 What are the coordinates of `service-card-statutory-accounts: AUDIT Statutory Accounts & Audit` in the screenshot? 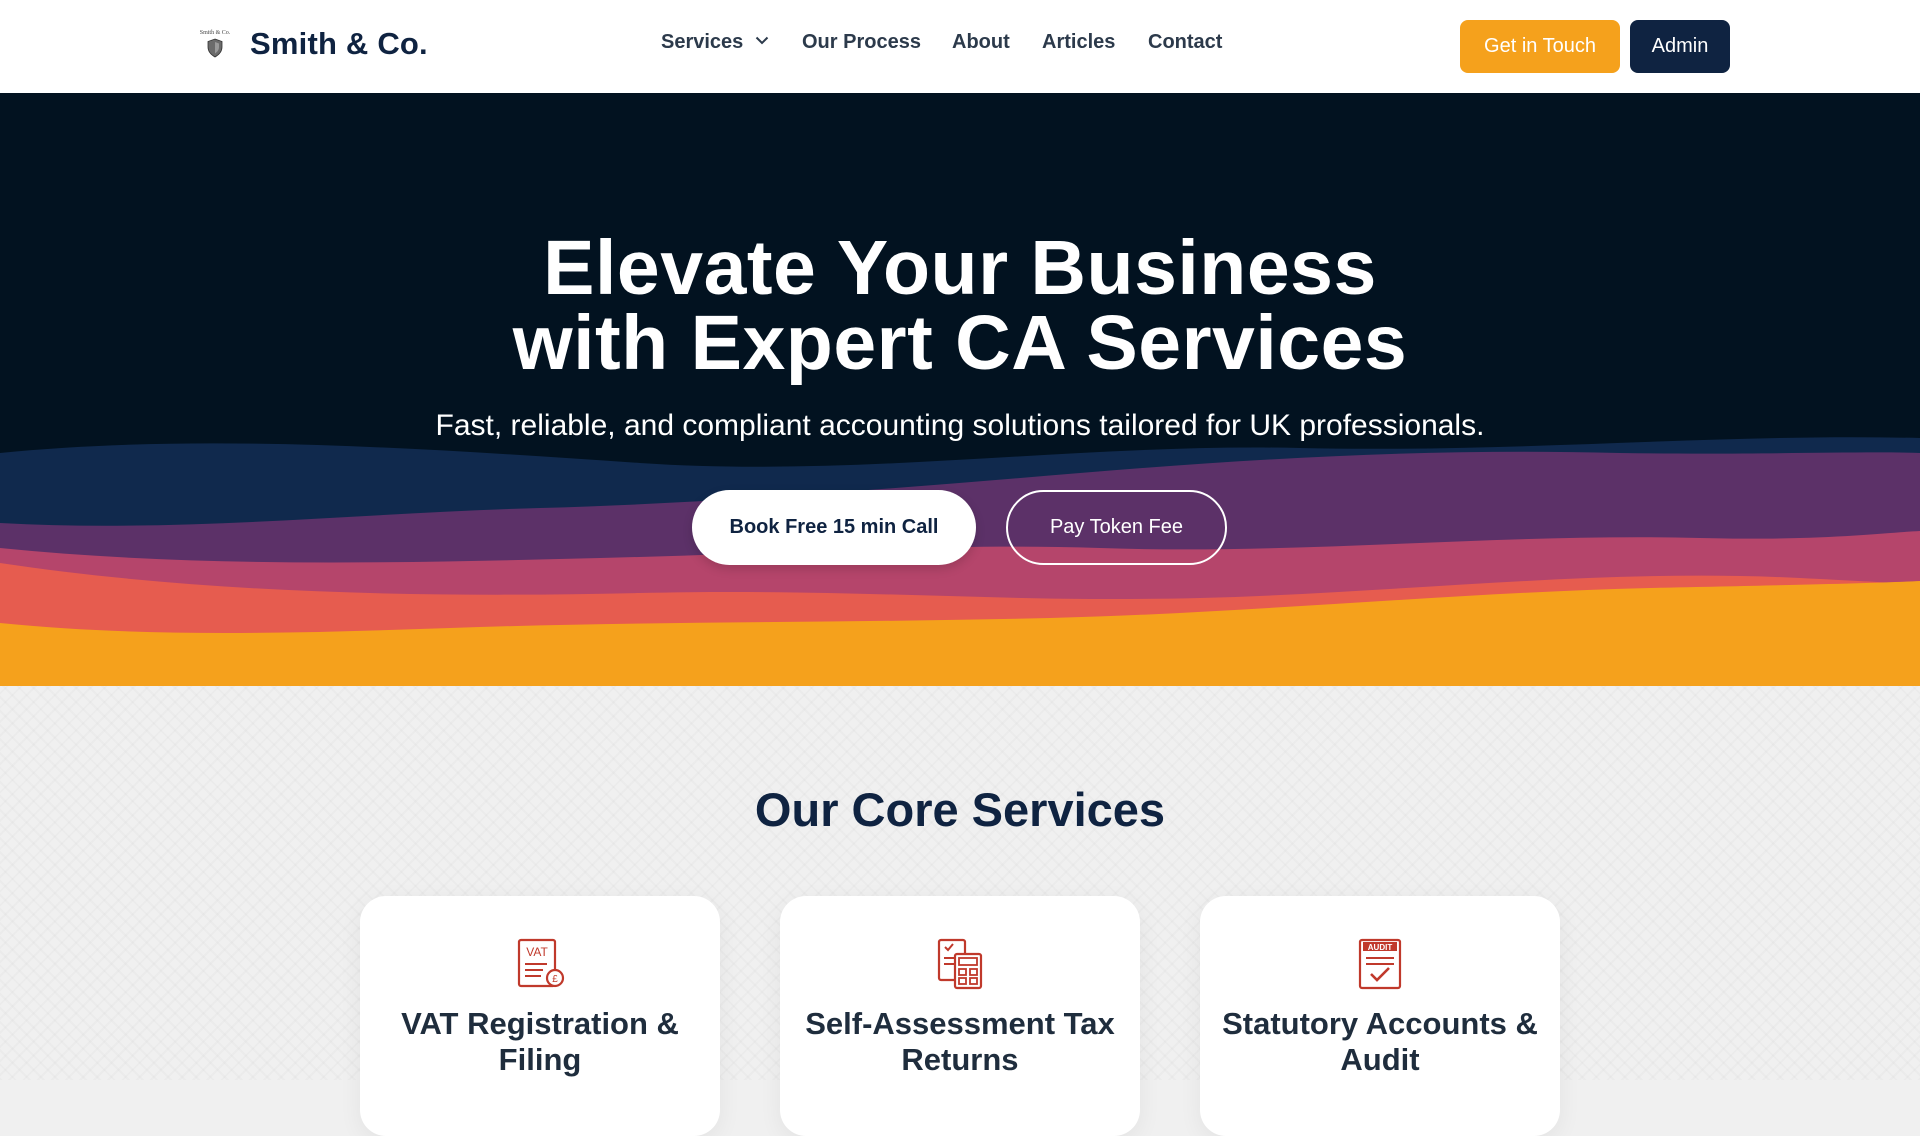 It's located at (1380, 1016).